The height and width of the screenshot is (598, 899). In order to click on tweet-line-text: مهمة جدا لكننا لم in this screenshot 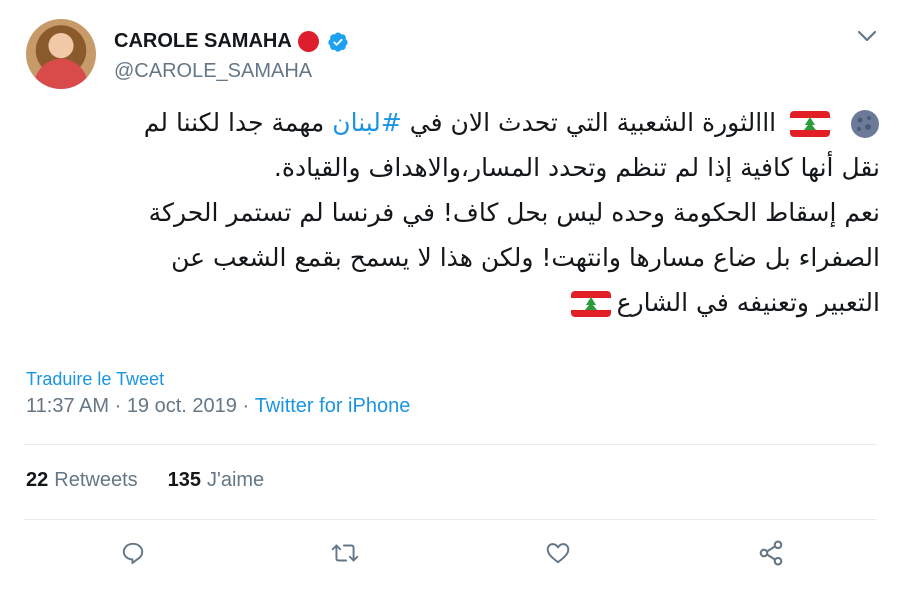, I will do `click(238, 122)`.